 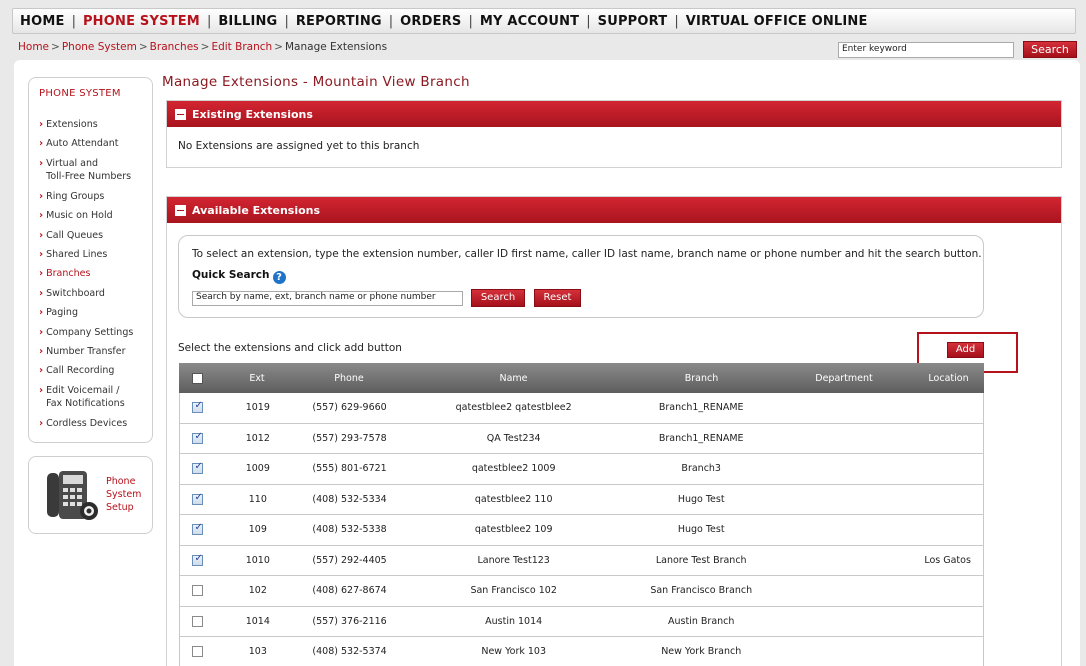 I want to click on sidebar-item-shared-lines: › Shared Lines, so click(x=73, y=255).